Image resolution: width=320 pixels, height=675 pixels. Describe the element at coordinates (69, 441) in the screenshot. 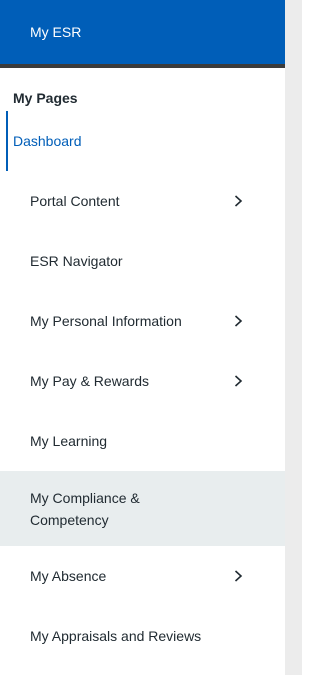

I see `nav-item-label: My Learning` at that location.